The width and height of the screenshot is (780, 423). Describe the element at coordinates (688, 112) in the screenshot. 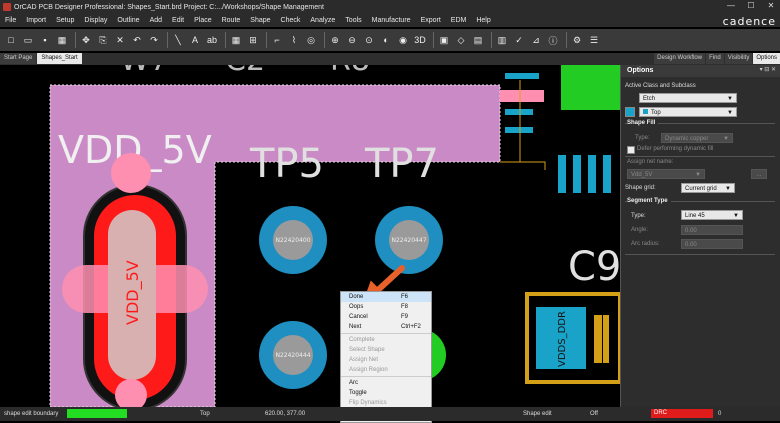

I see `subclass-dropdown: Top ▼` at that location.